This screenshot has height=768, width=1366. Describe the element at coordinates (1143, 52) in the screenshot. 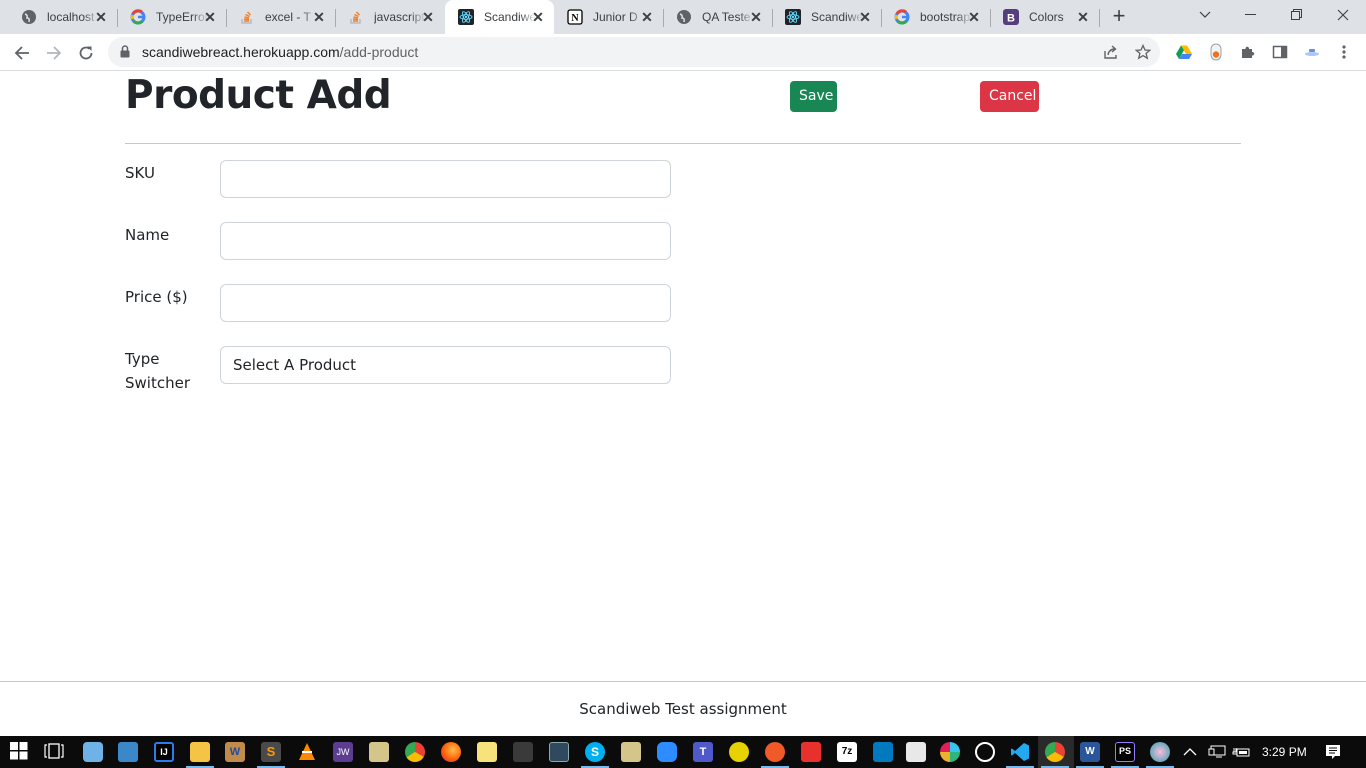

I see `bookmark-star-icon` at that location.